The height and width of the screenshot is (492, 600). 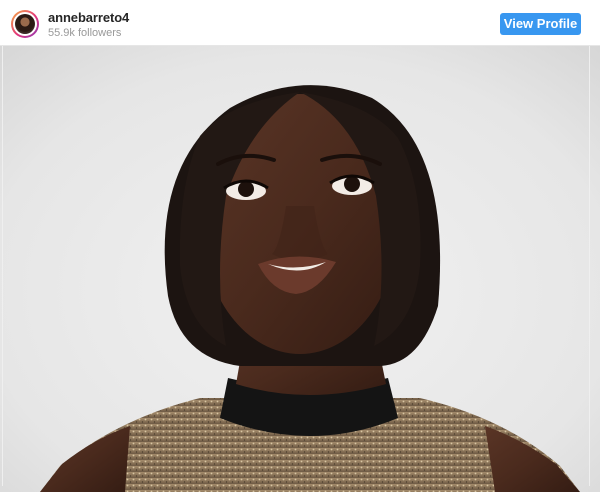 What do you see at coordinates (88, 17) in the screenshot?
I see `username: annebarreto4` at bounding box center [88, 17].